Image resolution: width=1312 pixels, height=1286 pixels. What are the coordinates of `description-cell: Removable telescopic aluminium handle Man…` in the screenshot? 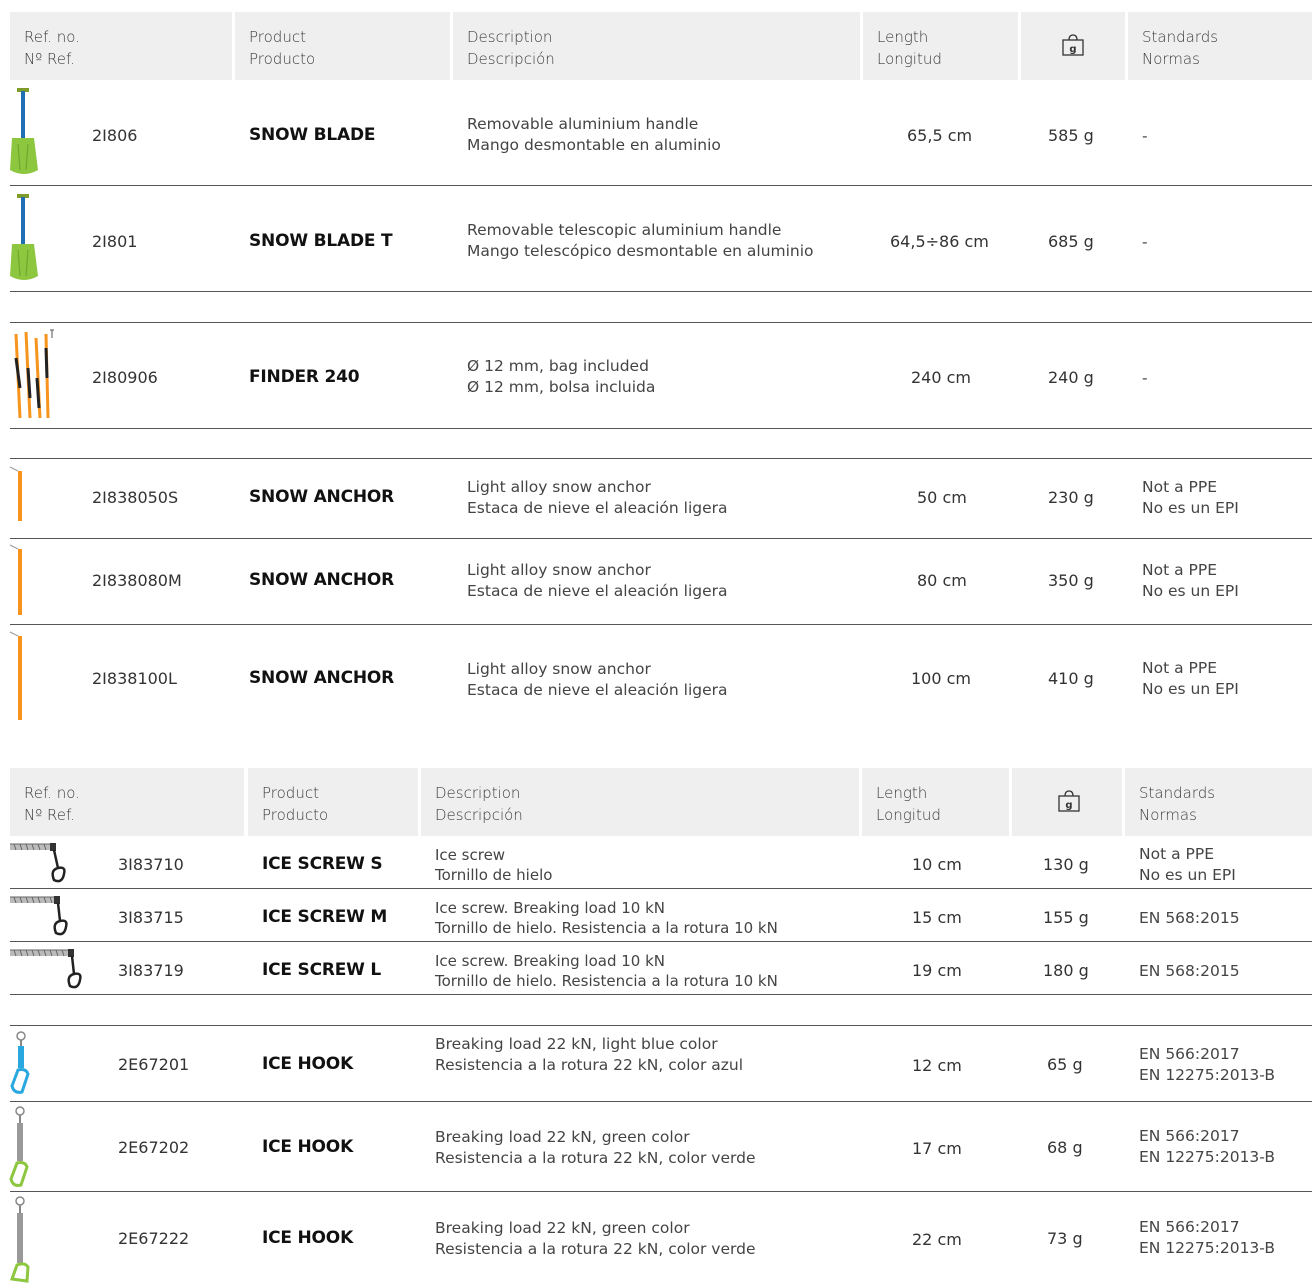 It's located at (640, 240).